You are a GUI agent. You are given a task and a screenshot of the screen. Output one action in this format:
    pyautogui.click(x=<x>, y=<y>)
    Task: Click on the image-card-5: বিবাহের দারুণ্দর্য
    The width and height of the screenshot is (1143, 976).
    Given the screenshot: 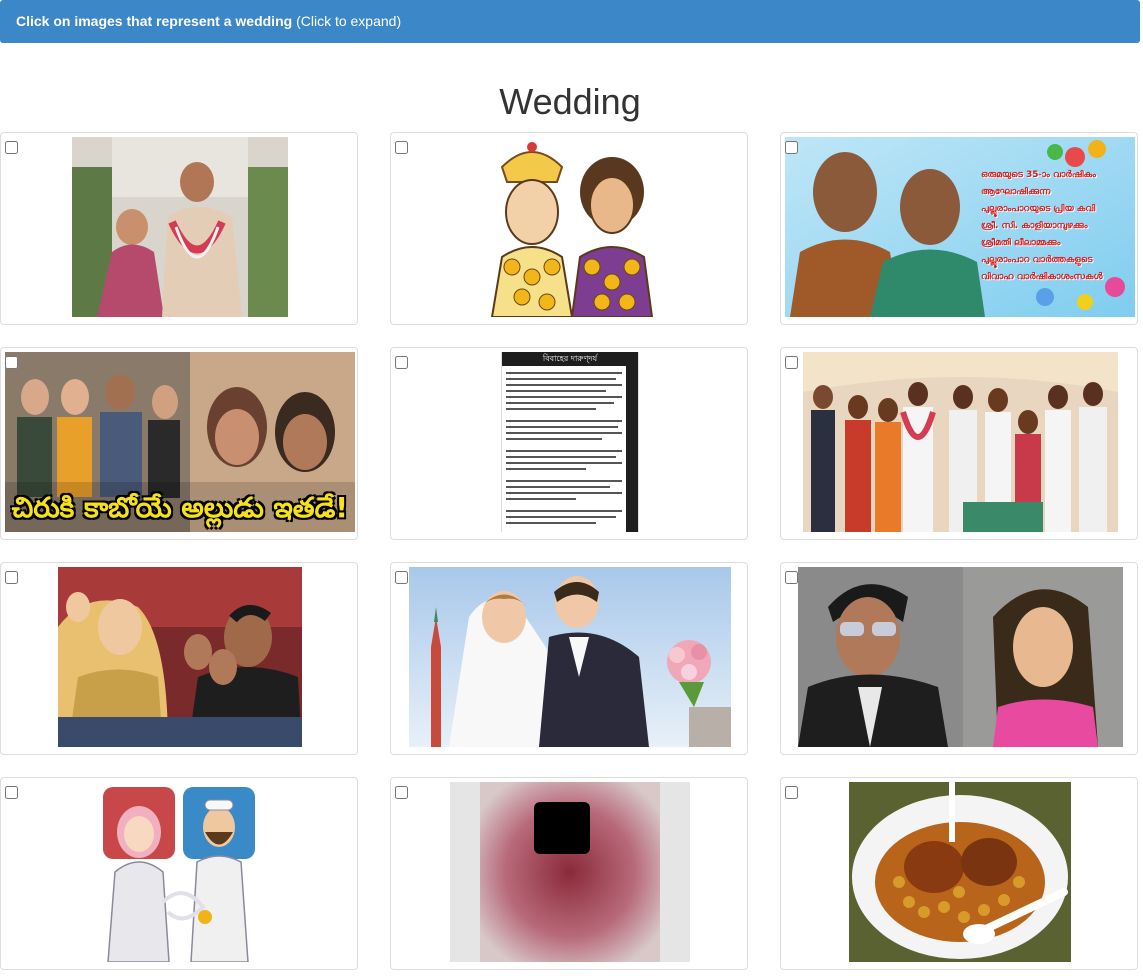 What is the action you would take?
    pyautogui.click(x=569, y=443)
    